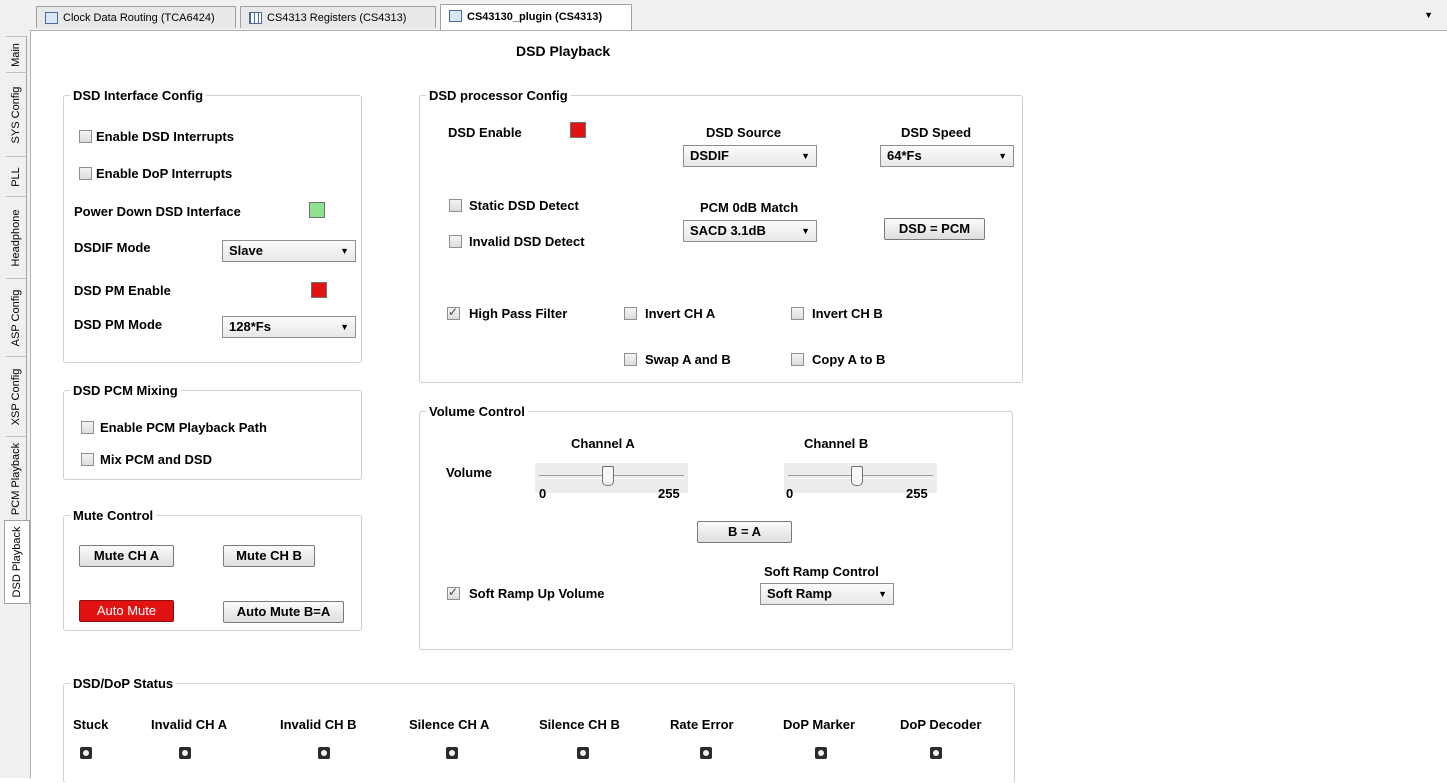 The height and width of the screenshot is (783, 1447). Describe the element at coordinates (157, 211) in the screenshot. I see `power-down-dsd-interface-label: Power Down DSD Interface` at that location.